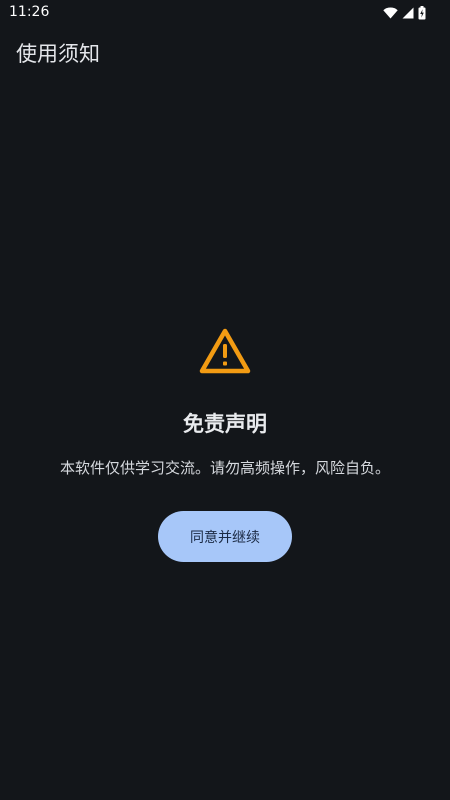 The height and width of the screenshot is (800, 450). What do you see at coordinates (224, 468) in the screenshot?
I see `disclaimer-message: 本软件仅供学习交流。请勿高频操作，风险自负。` at bounding box center [224, 468].